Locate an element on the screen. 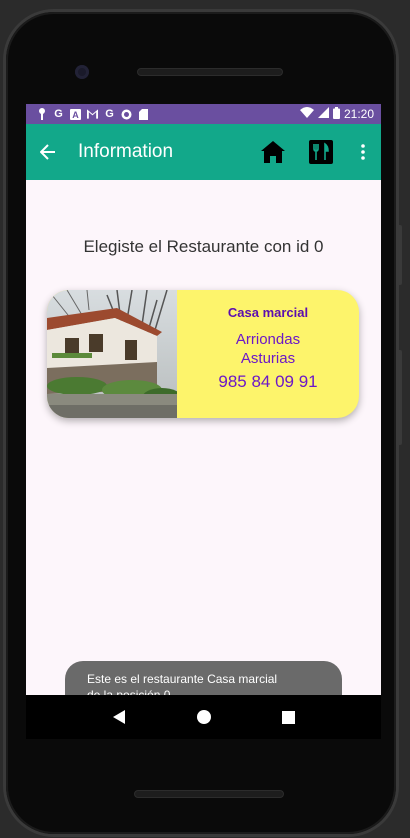  app-bar: Information is located at coordinates (203, 152).